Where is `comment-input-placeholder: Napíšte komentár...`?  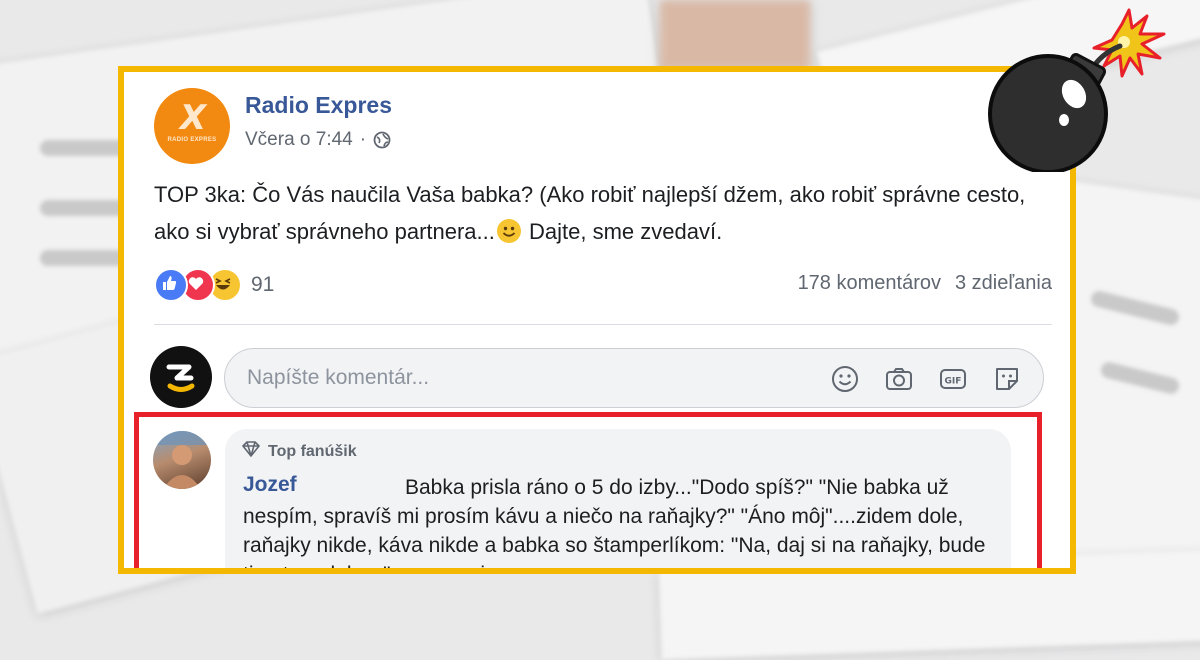
comment-input-placeholder: Napíšte komentár... is located at coordinates (338, 377).